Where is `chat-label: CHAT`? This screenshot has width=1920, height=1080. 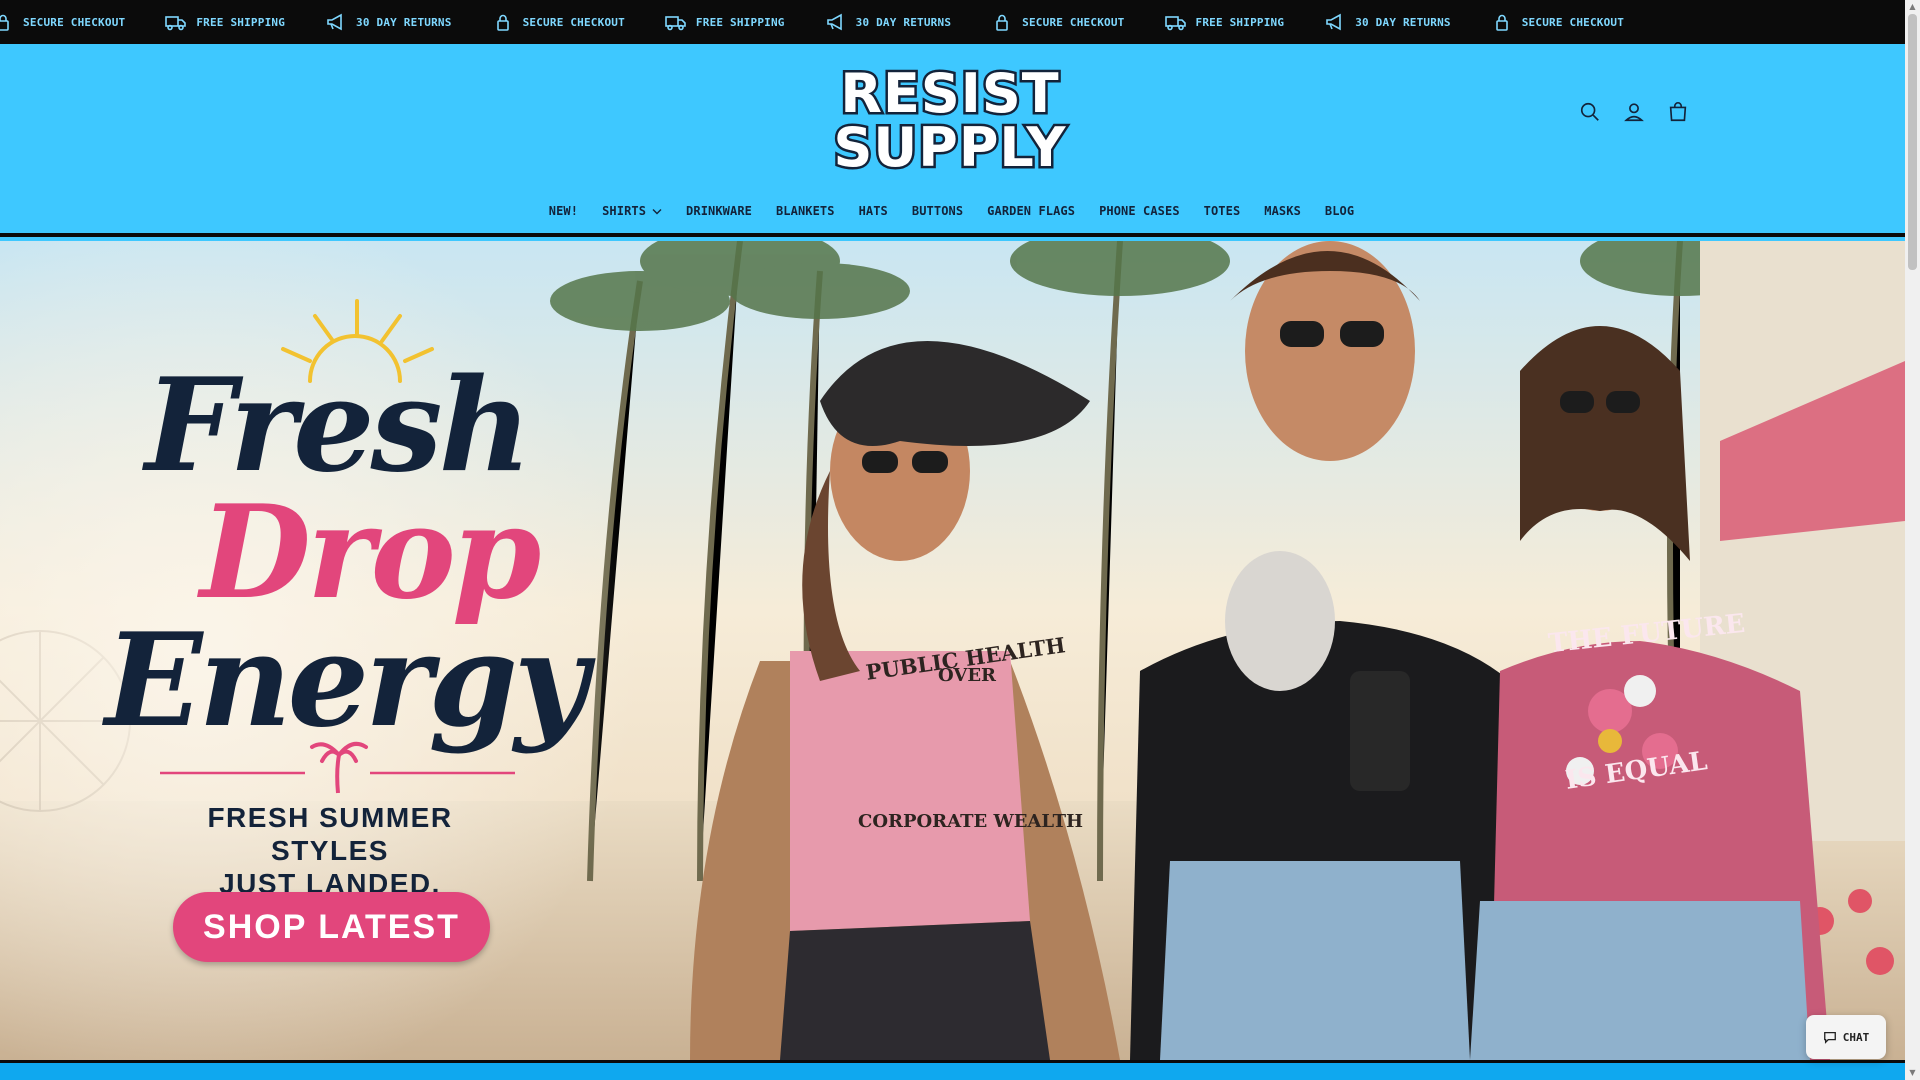
chat-label: CHAT is located at coordinates (1856, 1037).